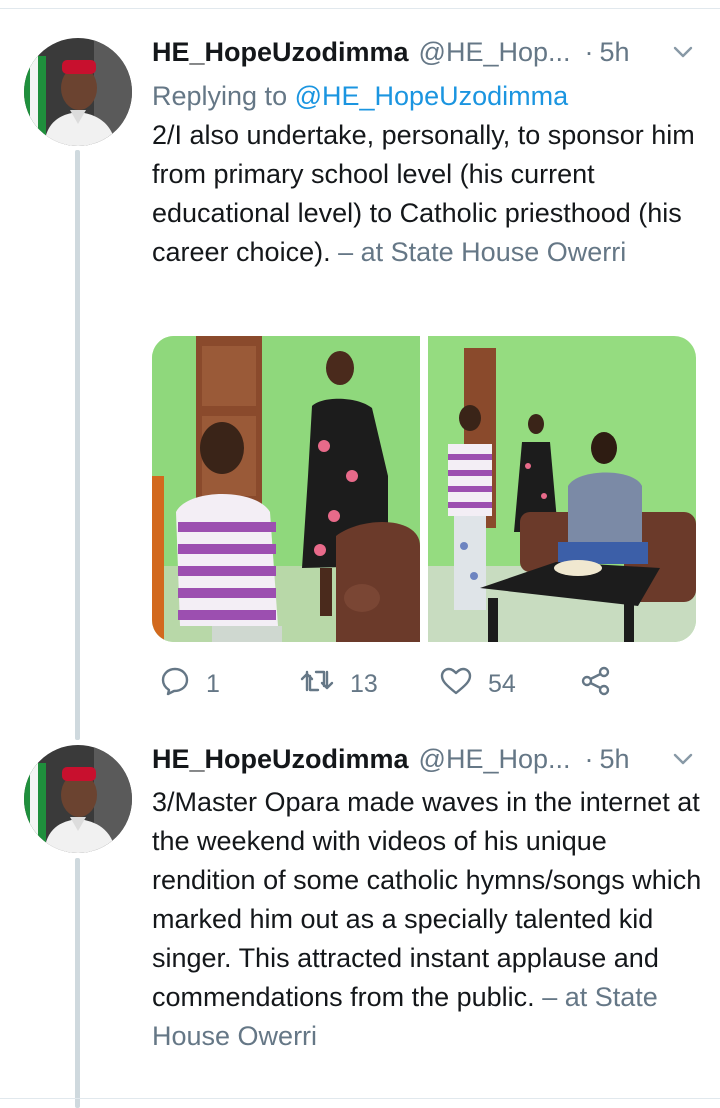 Image resolution: width=720 pixels, height=1108 pixels. What do you see at coordinates (230, 684) in the screenshot?
I see `reply-button: 1` at bounding box center [230, 684].